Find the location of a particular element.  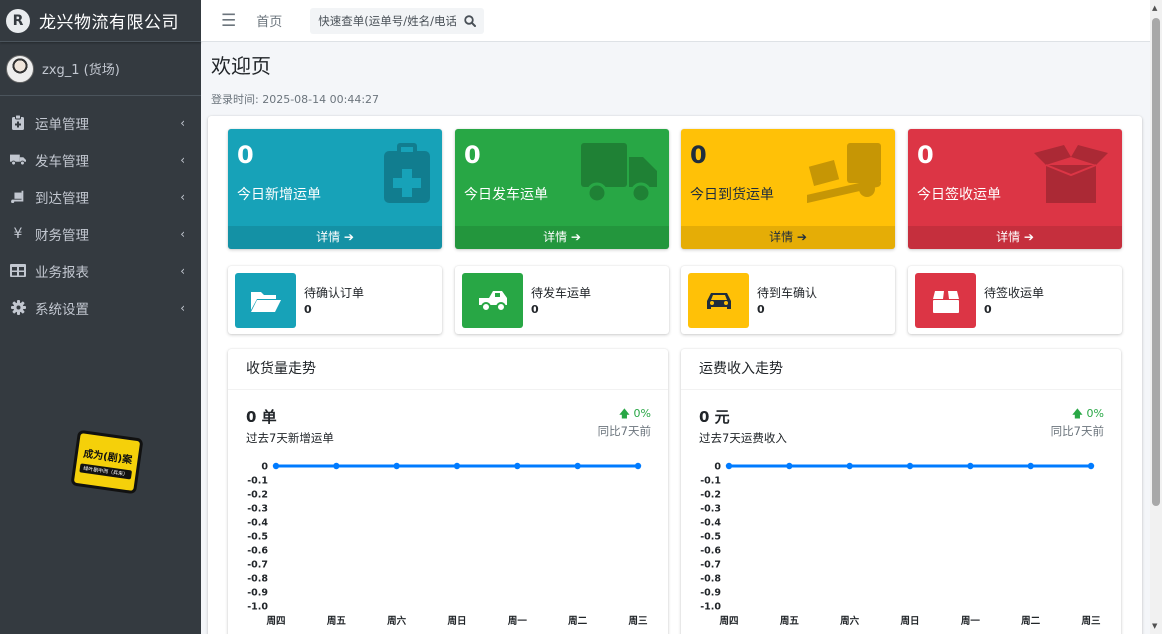

stat-box-departed-today: 0 今日发车运单 详情 ➔ is located at coordinates (562, 189).